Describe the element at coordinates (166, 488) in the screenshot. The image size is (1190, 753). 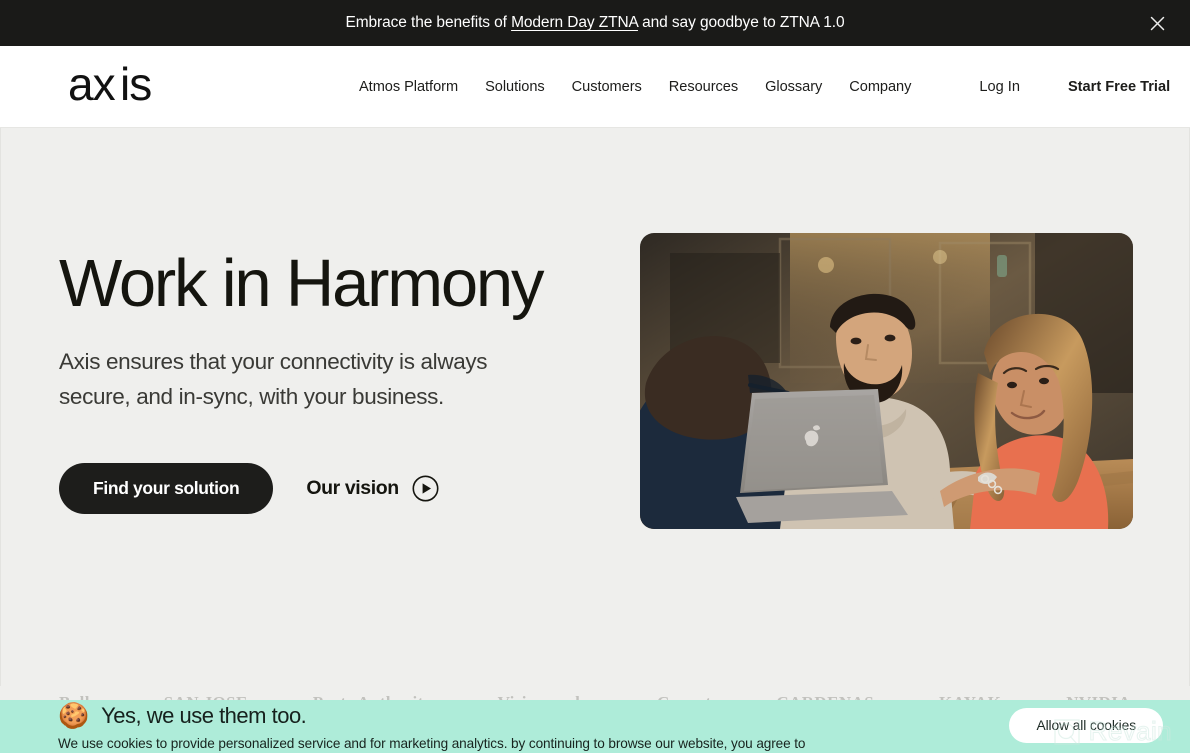
I see `find-your-solution-button: Find your solution` at that location.